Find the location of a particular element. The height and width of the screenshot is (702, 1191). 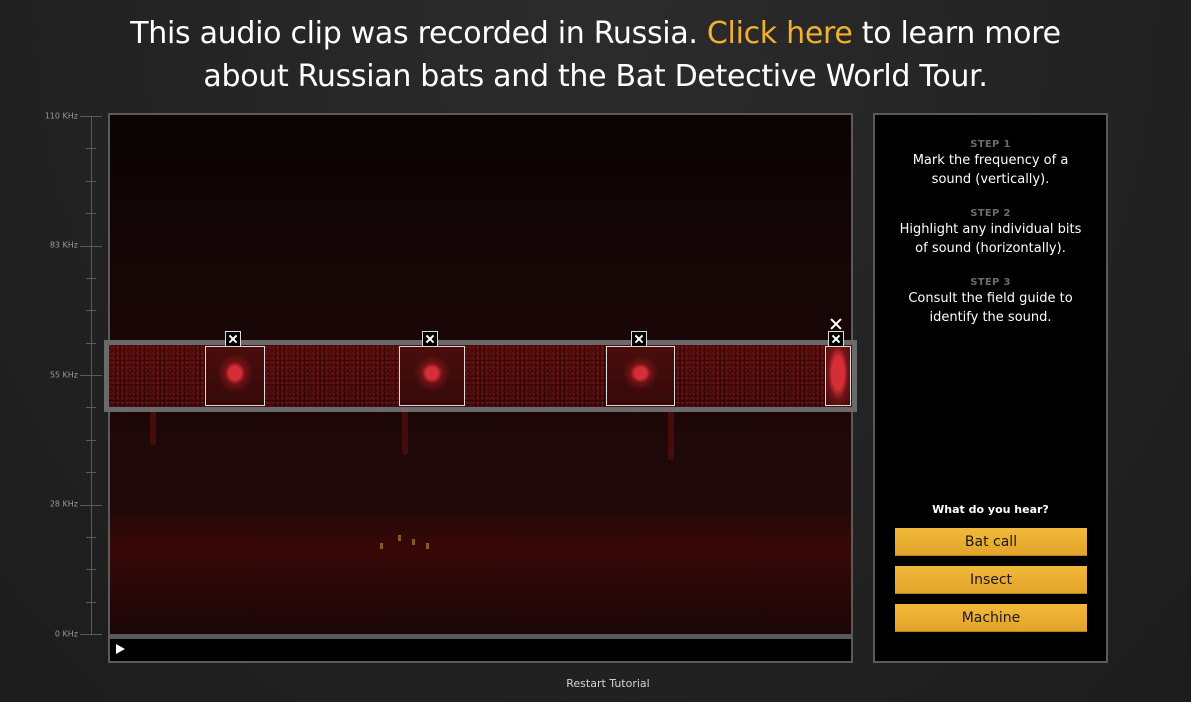

headline-text-after: to learn more is located at coordinates (956, 33).